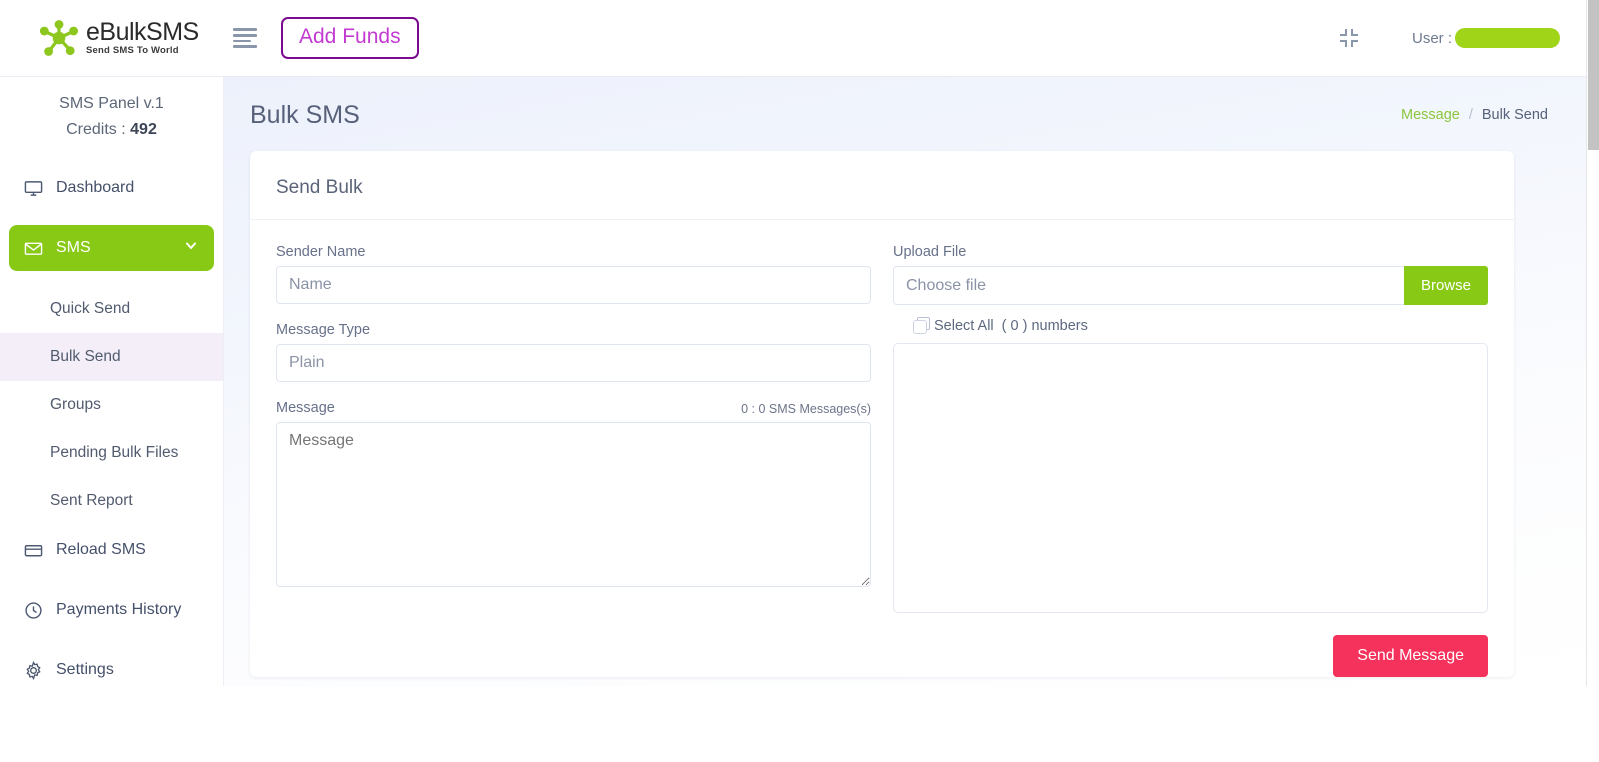 The image size is (1599, 762). What do you see at coordinates (799, 724) in the screenshot?
I see `page-bottom-blank` at bounding box center [799, 724].